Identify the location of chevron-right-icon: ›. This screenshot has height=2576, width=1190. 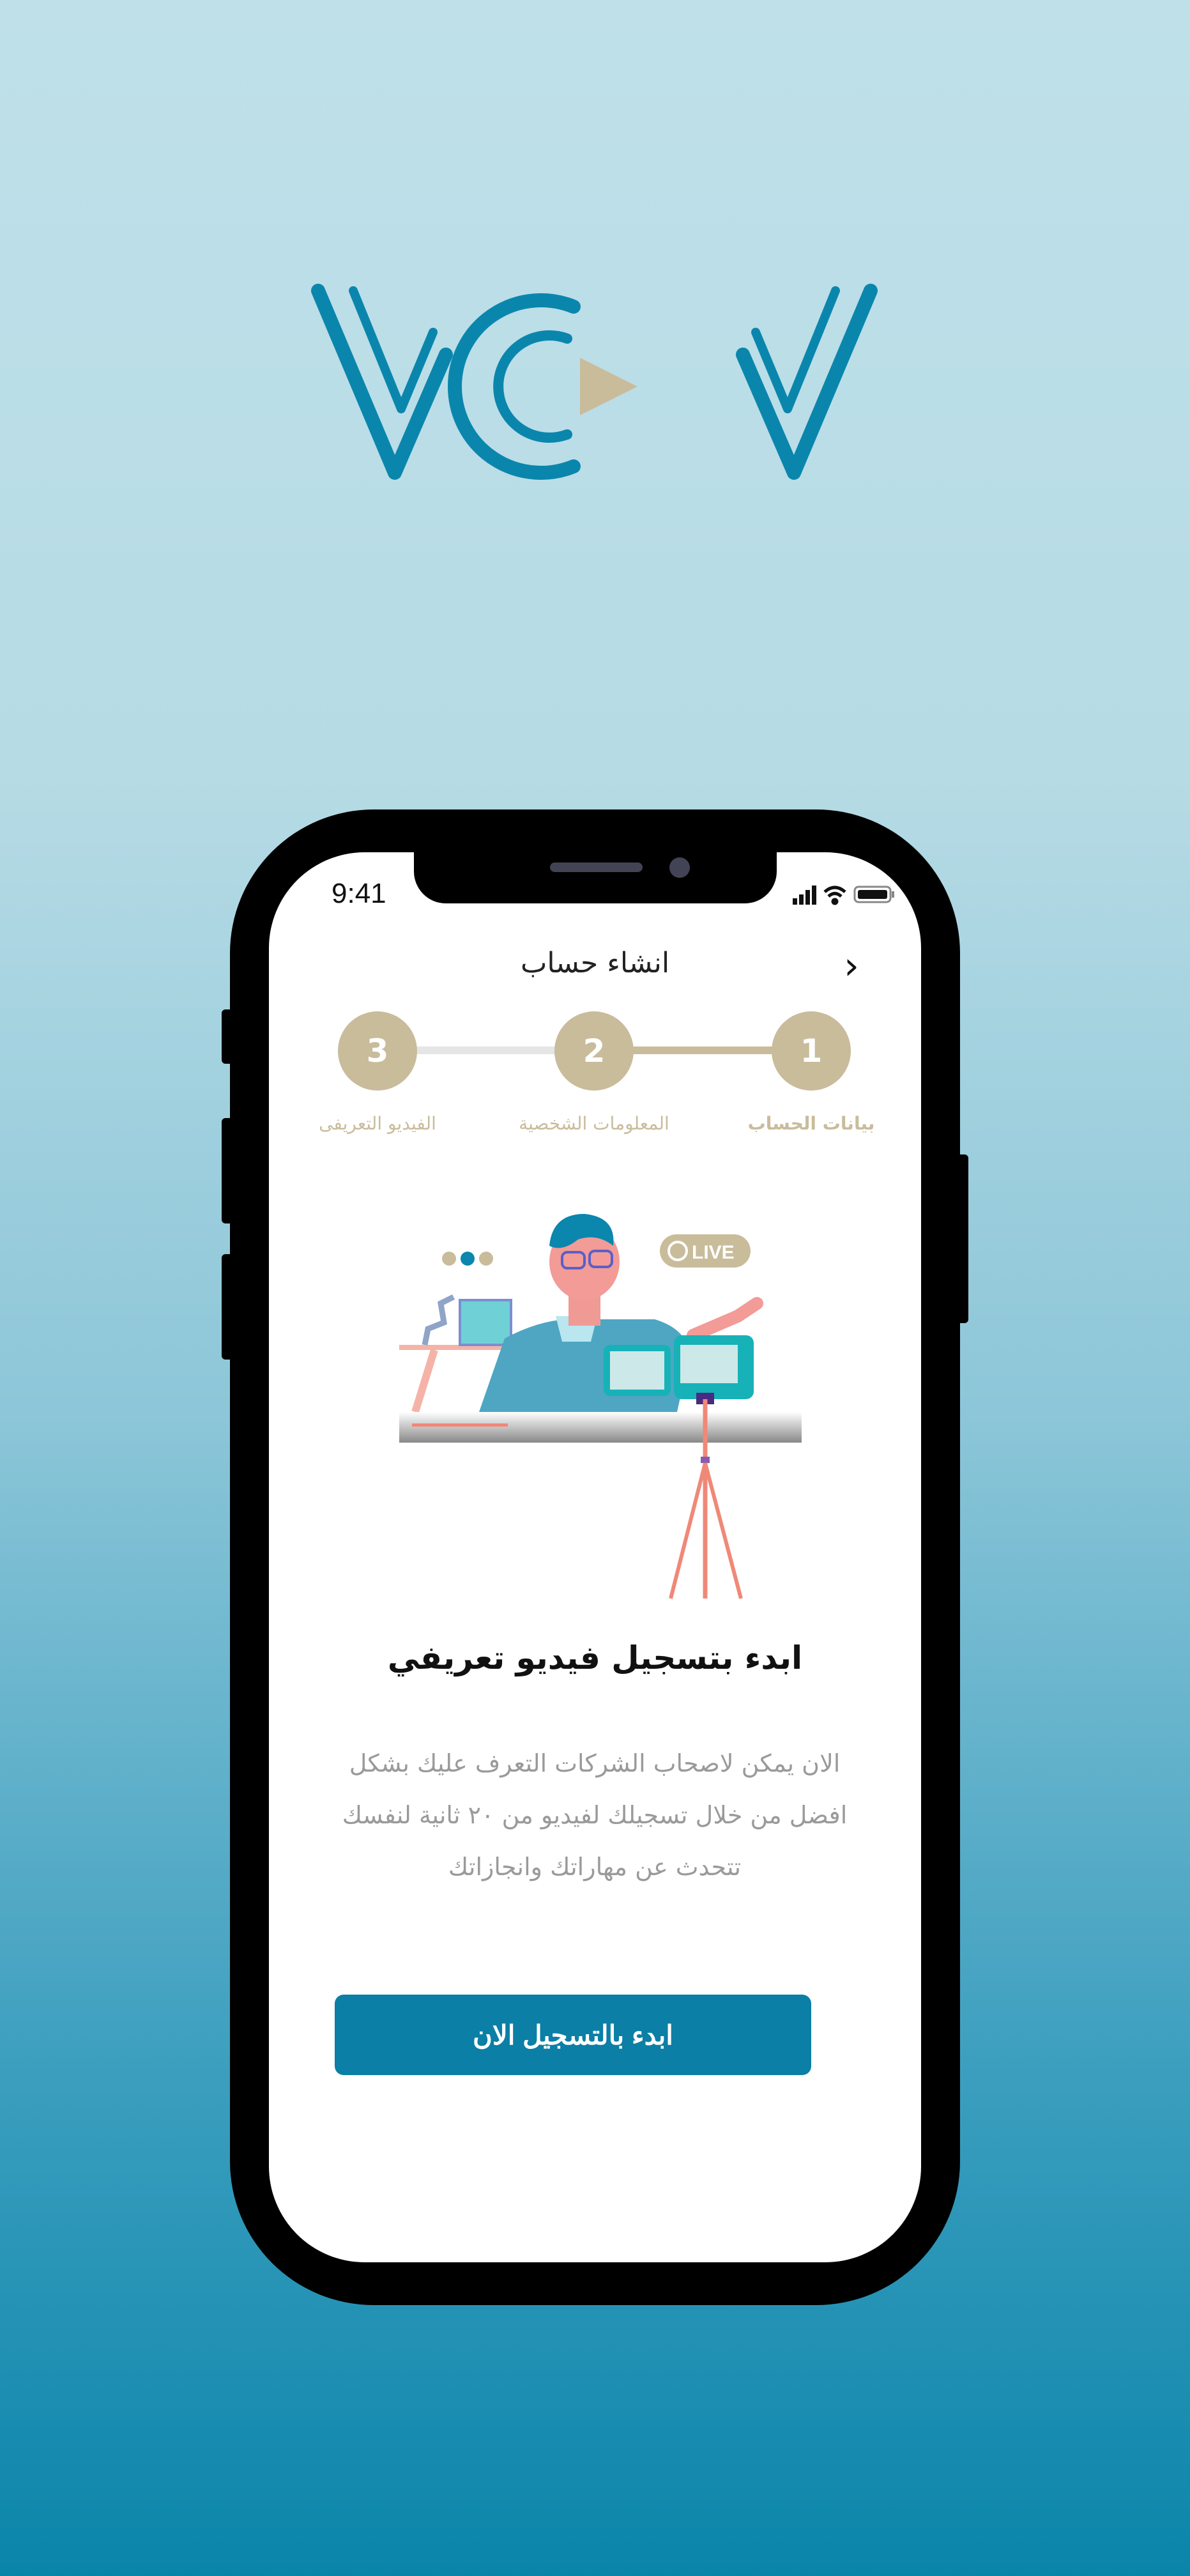
(851, 966).